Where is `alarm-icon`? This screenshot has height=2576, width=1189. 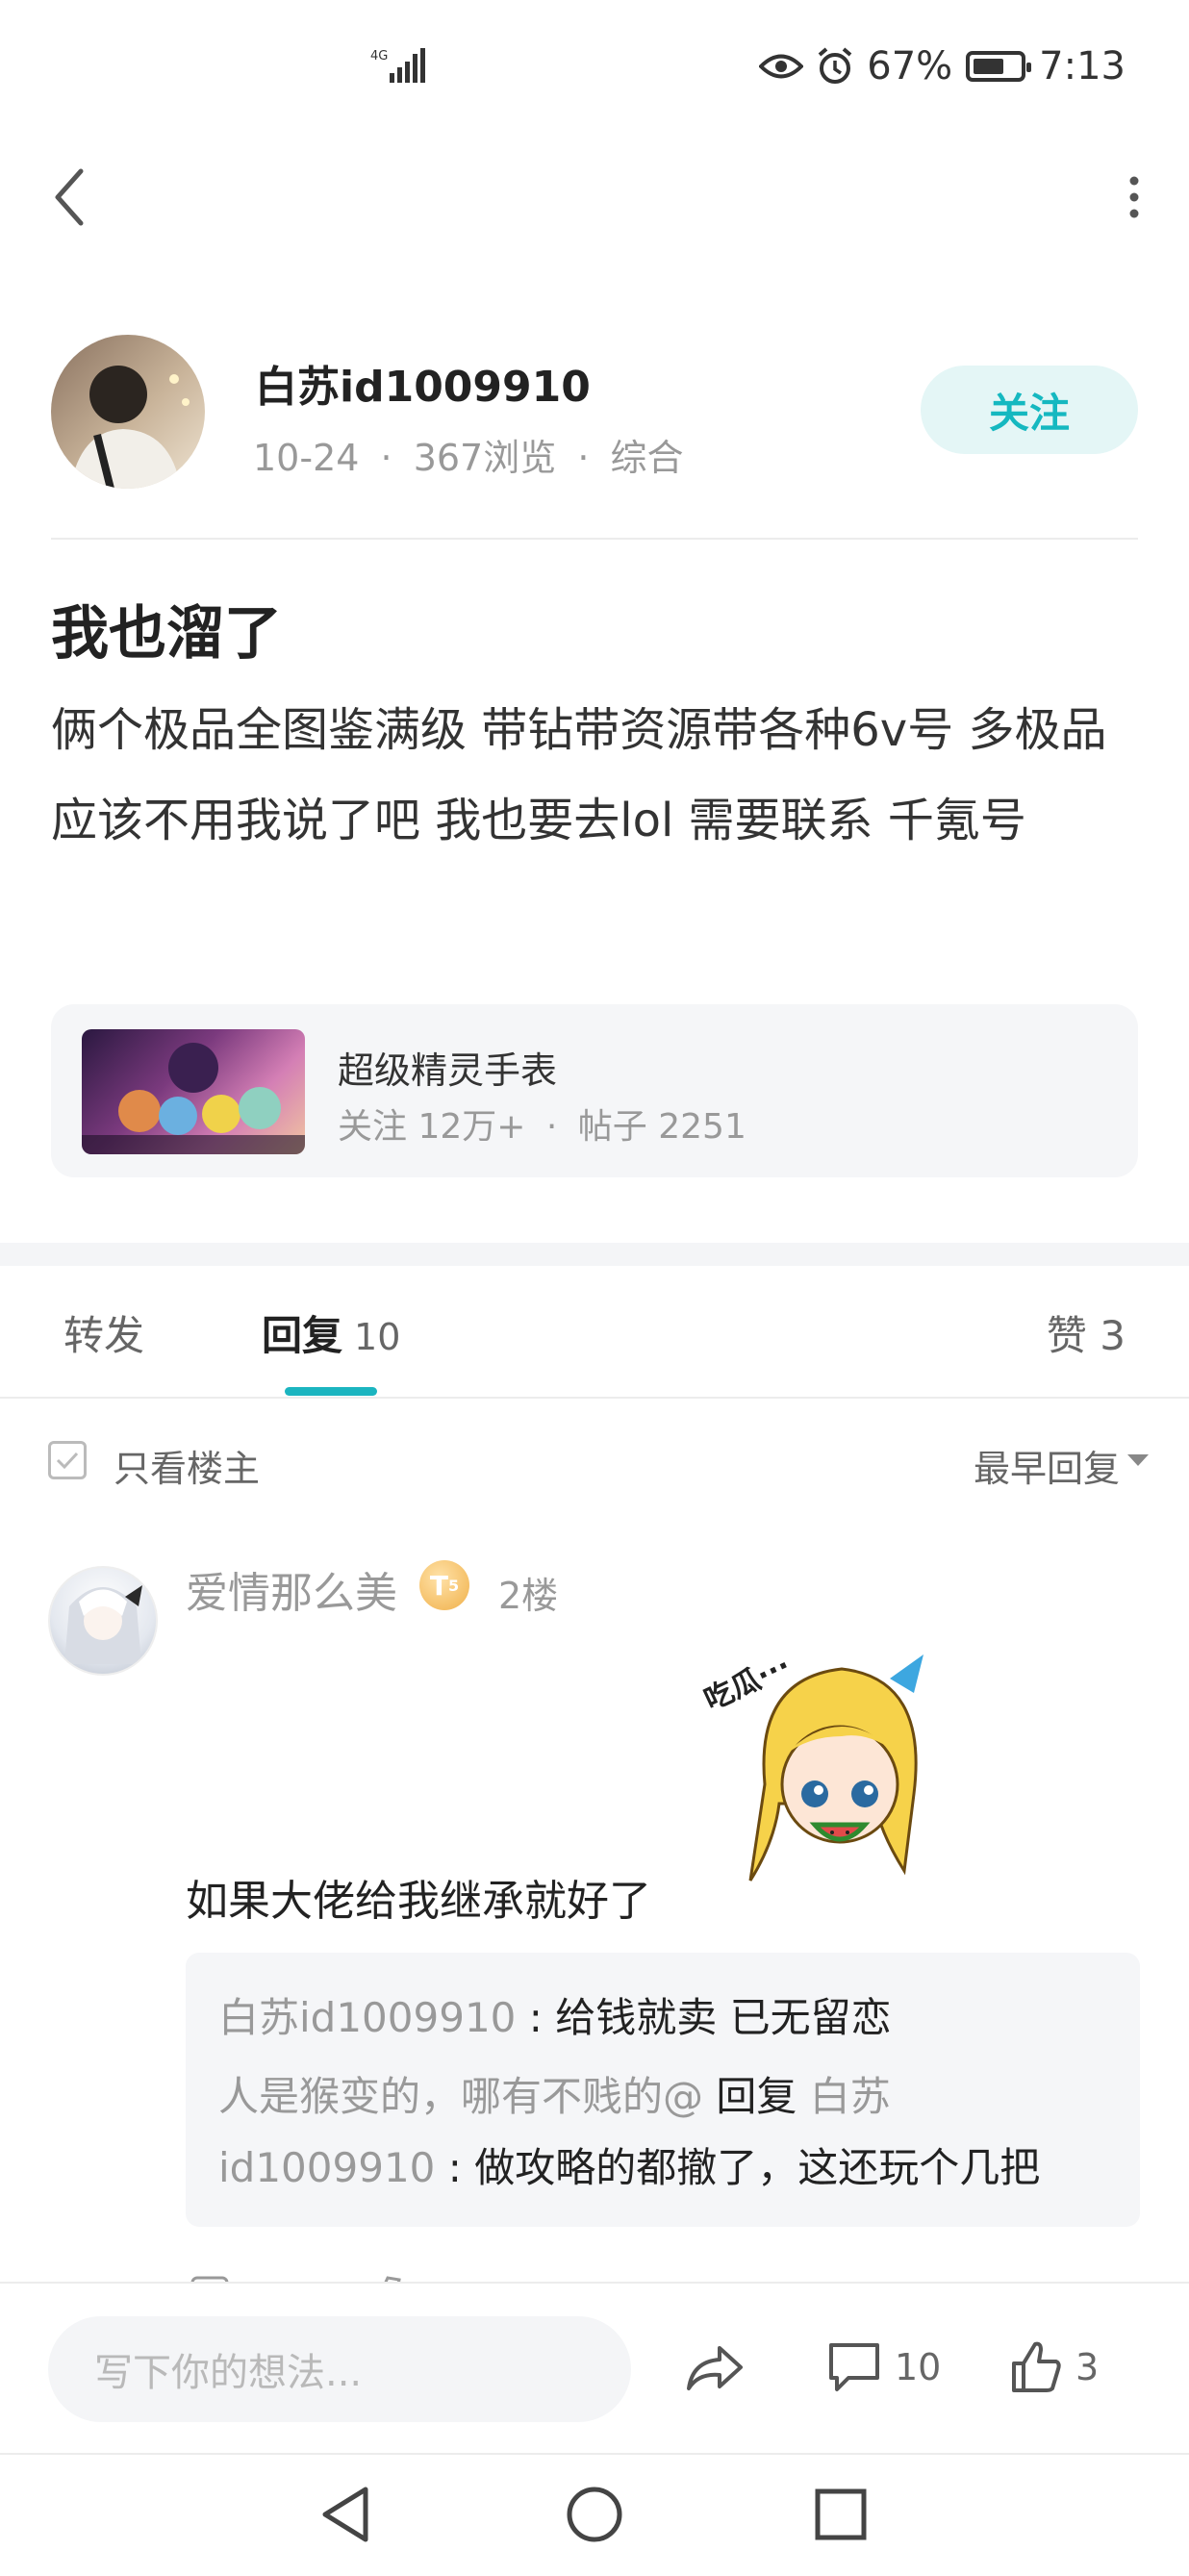
alarm-icon is located at coordinates (835, 66).